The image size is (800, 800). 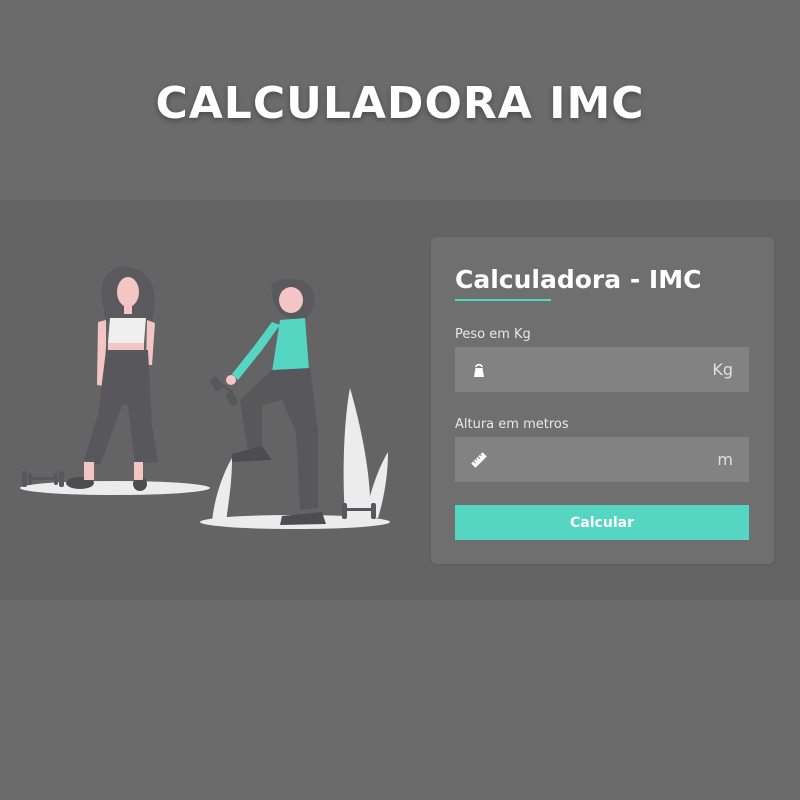 I want to click on weight-field: Kg, so click(x=602, y=369).